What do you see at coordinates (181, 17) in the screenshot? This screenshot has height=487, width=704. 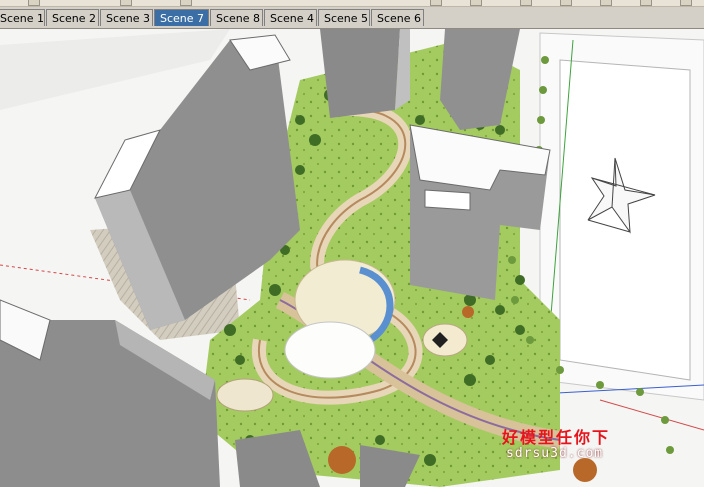 I see `tab-scene-7: Scene 7` at bounding box center [181, 17].